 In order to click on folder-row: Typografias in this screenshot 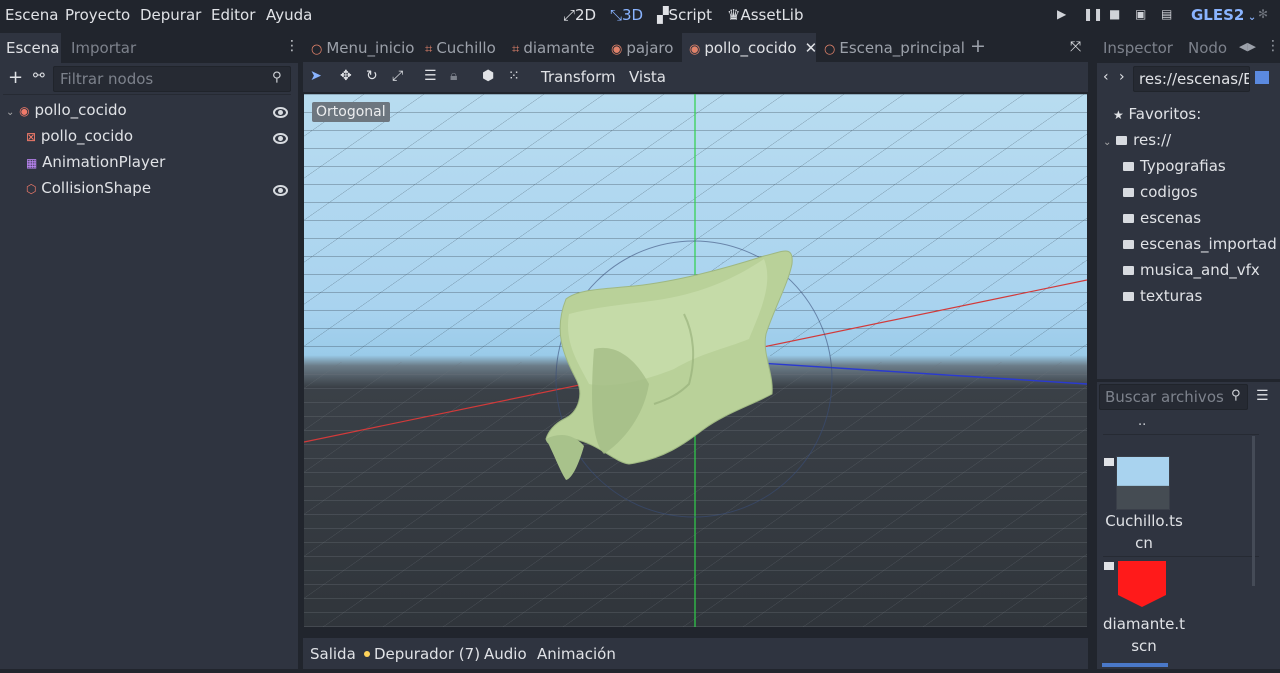, I will do `click(1174, 166)`.